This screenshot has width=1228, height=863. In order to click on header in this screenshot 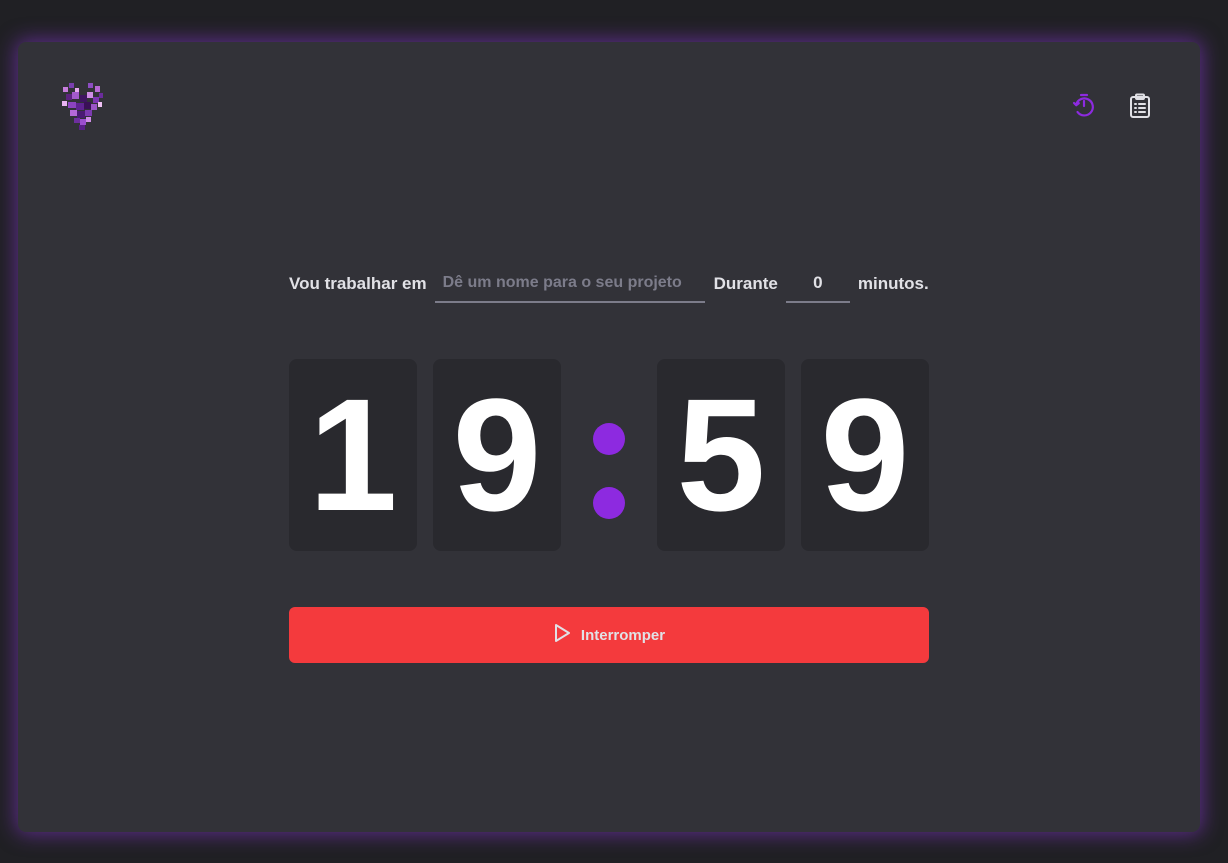, I will do `click(609, 107)`.